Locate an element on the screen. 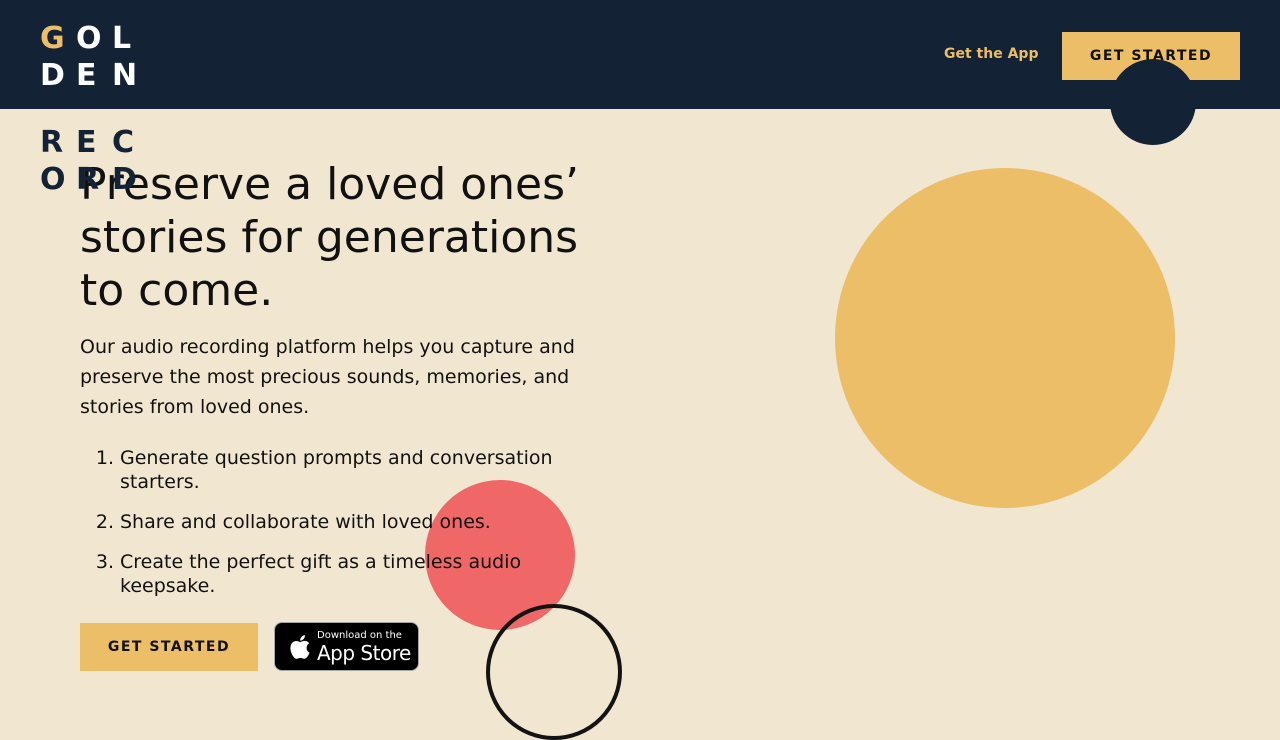  step-number: 3. is located at coordinates (104, 562).